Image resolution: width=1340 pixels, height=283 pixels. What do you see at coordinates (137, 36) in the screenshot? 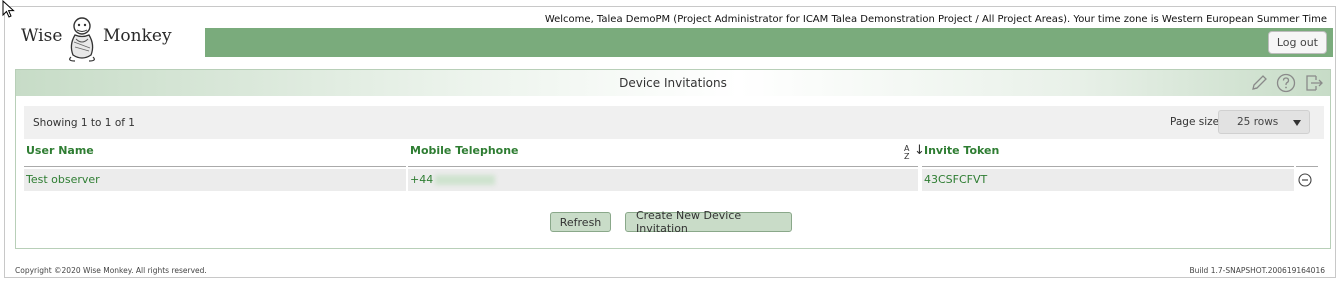
I see `logo-text-monkey: Monkey` at bounding box center [137, 36].